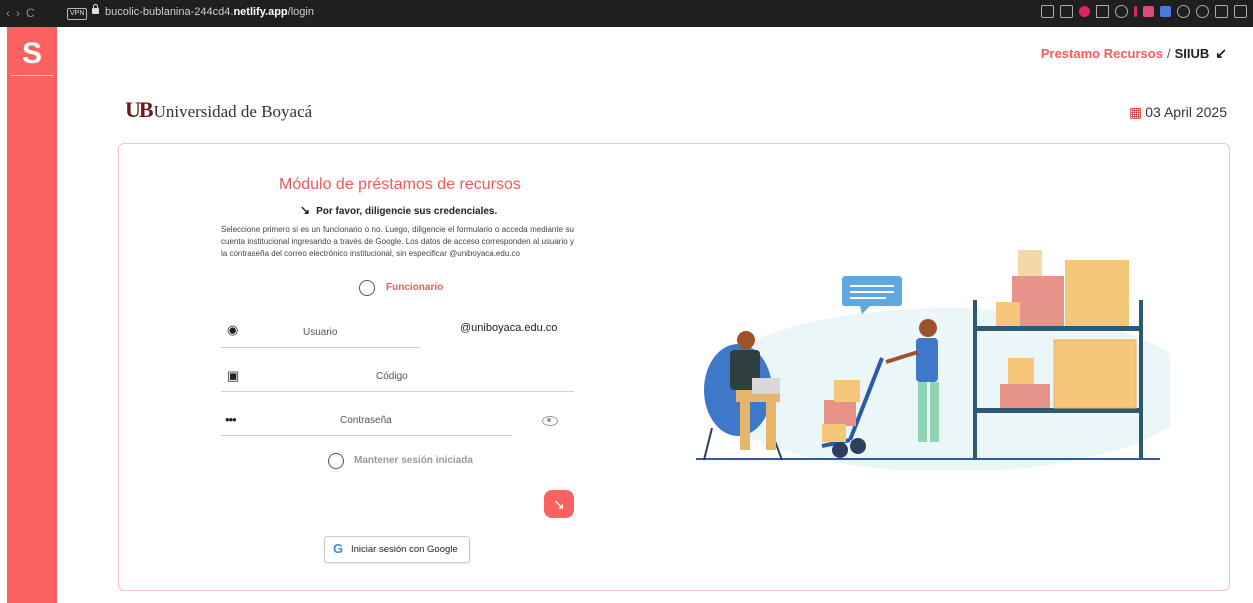 The height and width of the screenshot is (603, 1253). I want to click on puzzle-icon, so click(1183, 11).